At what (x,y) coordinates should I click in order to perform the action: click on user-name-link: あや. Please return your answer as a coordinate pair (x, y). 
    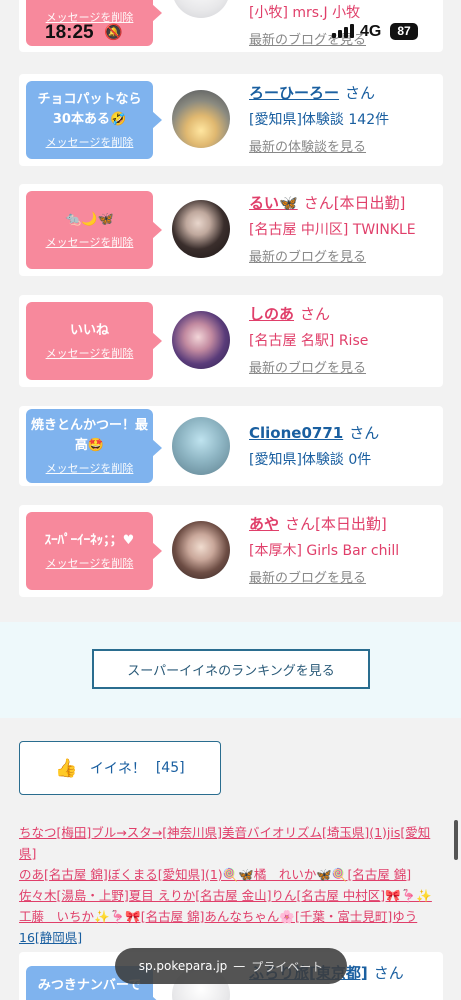
    Looking at the image, I should click on (264, 524).